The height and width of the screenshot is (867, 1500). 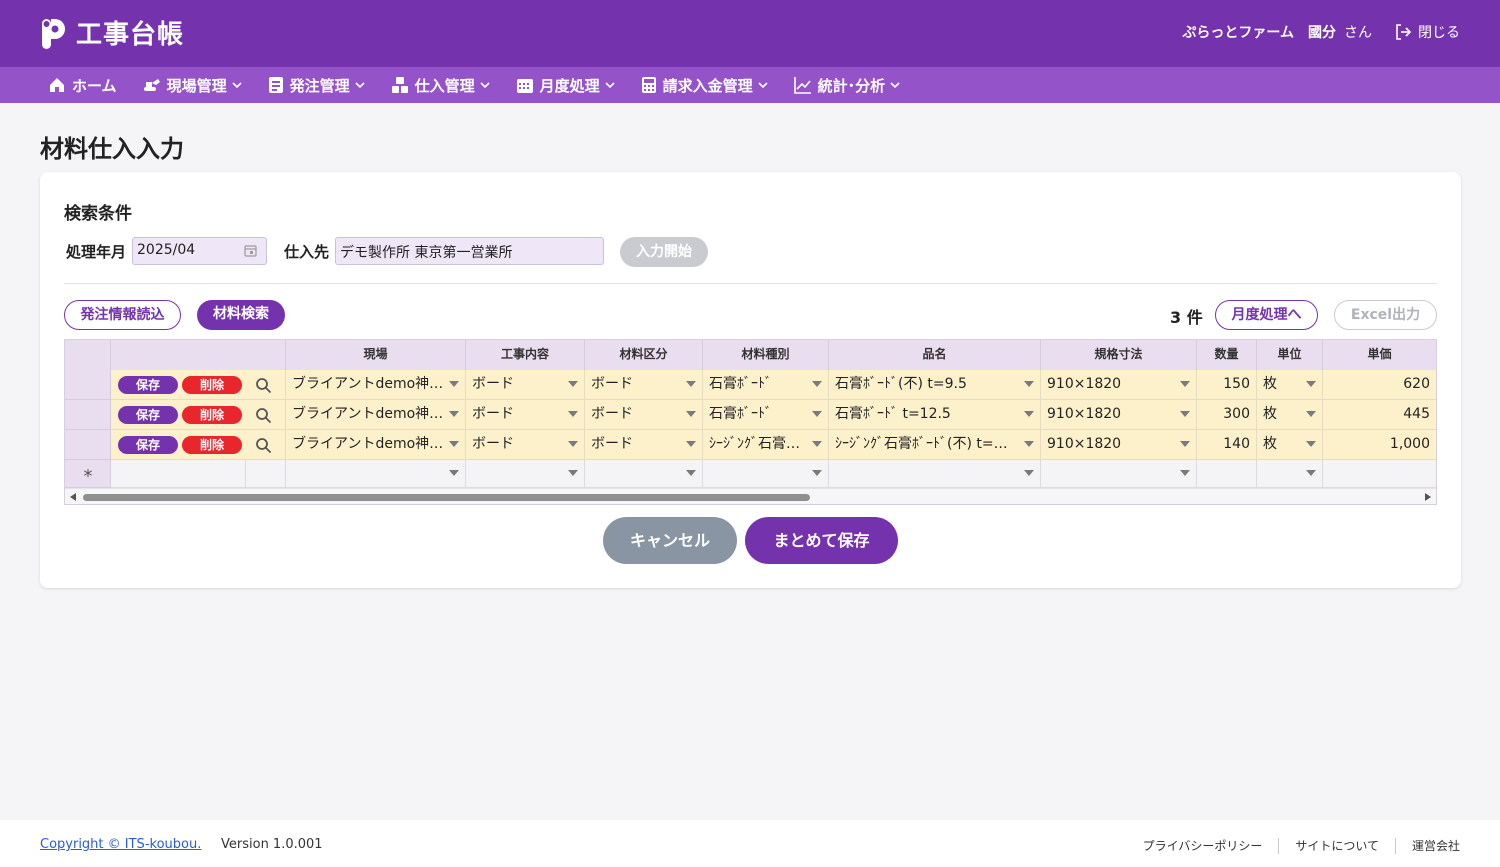 I want to click on col-header-category: 材料区分, so click(x=644, y=355).